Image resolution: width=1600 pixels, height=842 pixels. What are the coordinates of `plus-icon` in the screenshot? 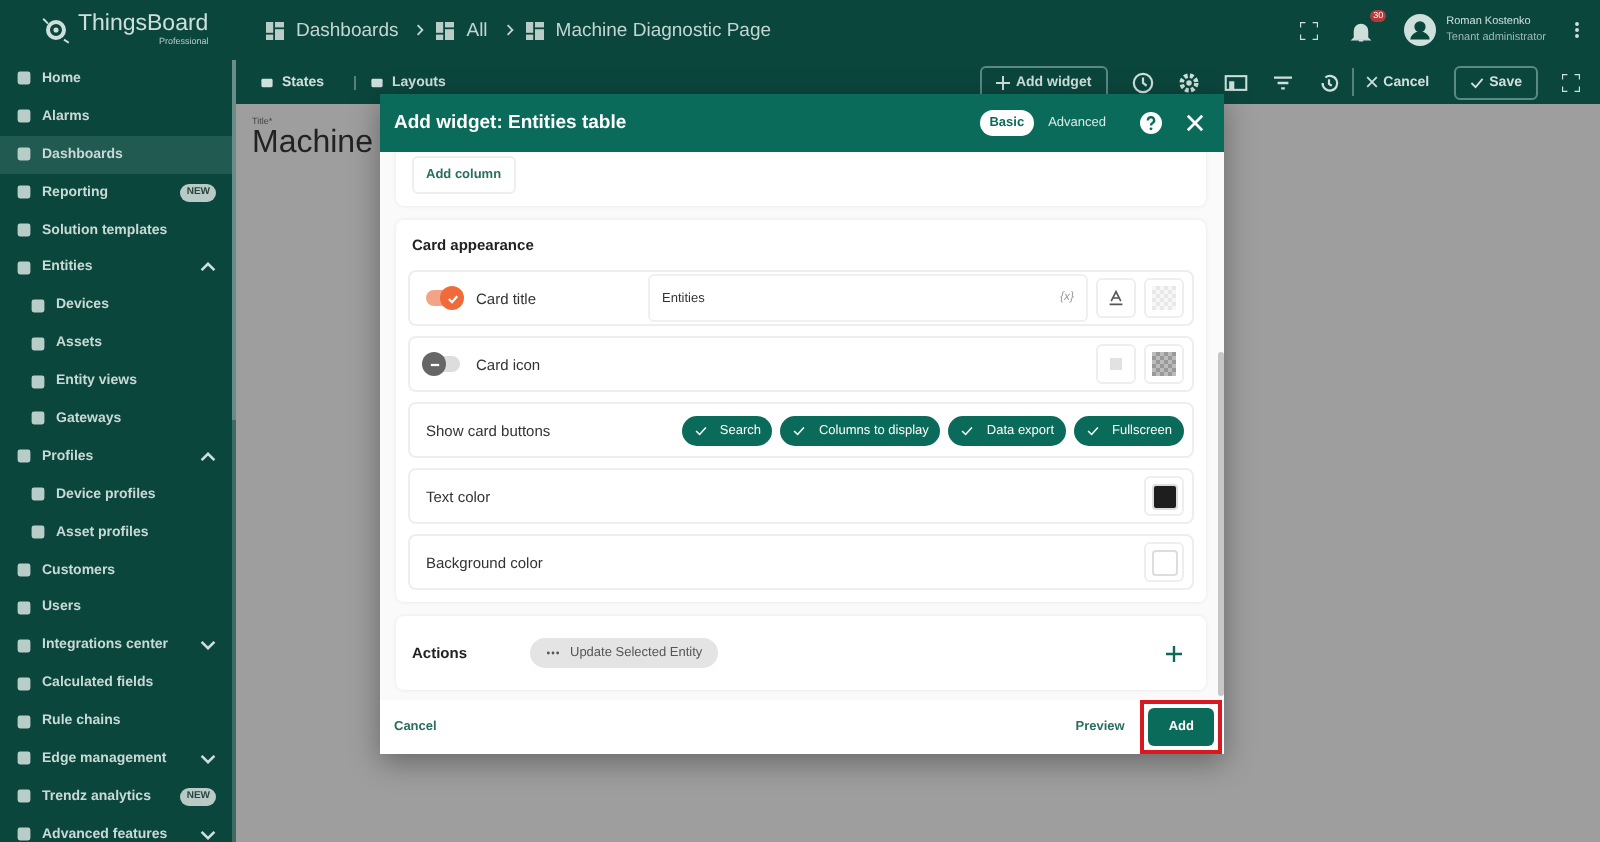 It's located at (1002, 82).